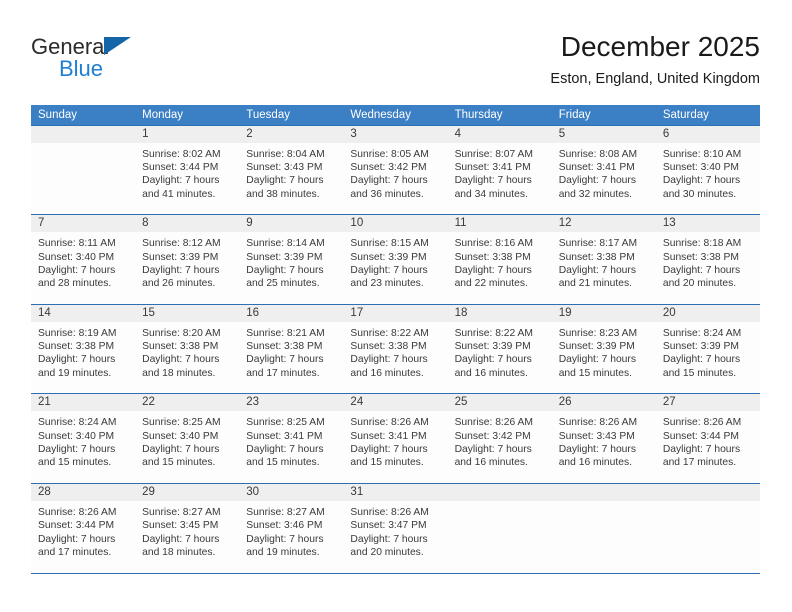  Describe the element at coordinates (291, 402) in the screenshot. I see `day-number: 23` at that location.